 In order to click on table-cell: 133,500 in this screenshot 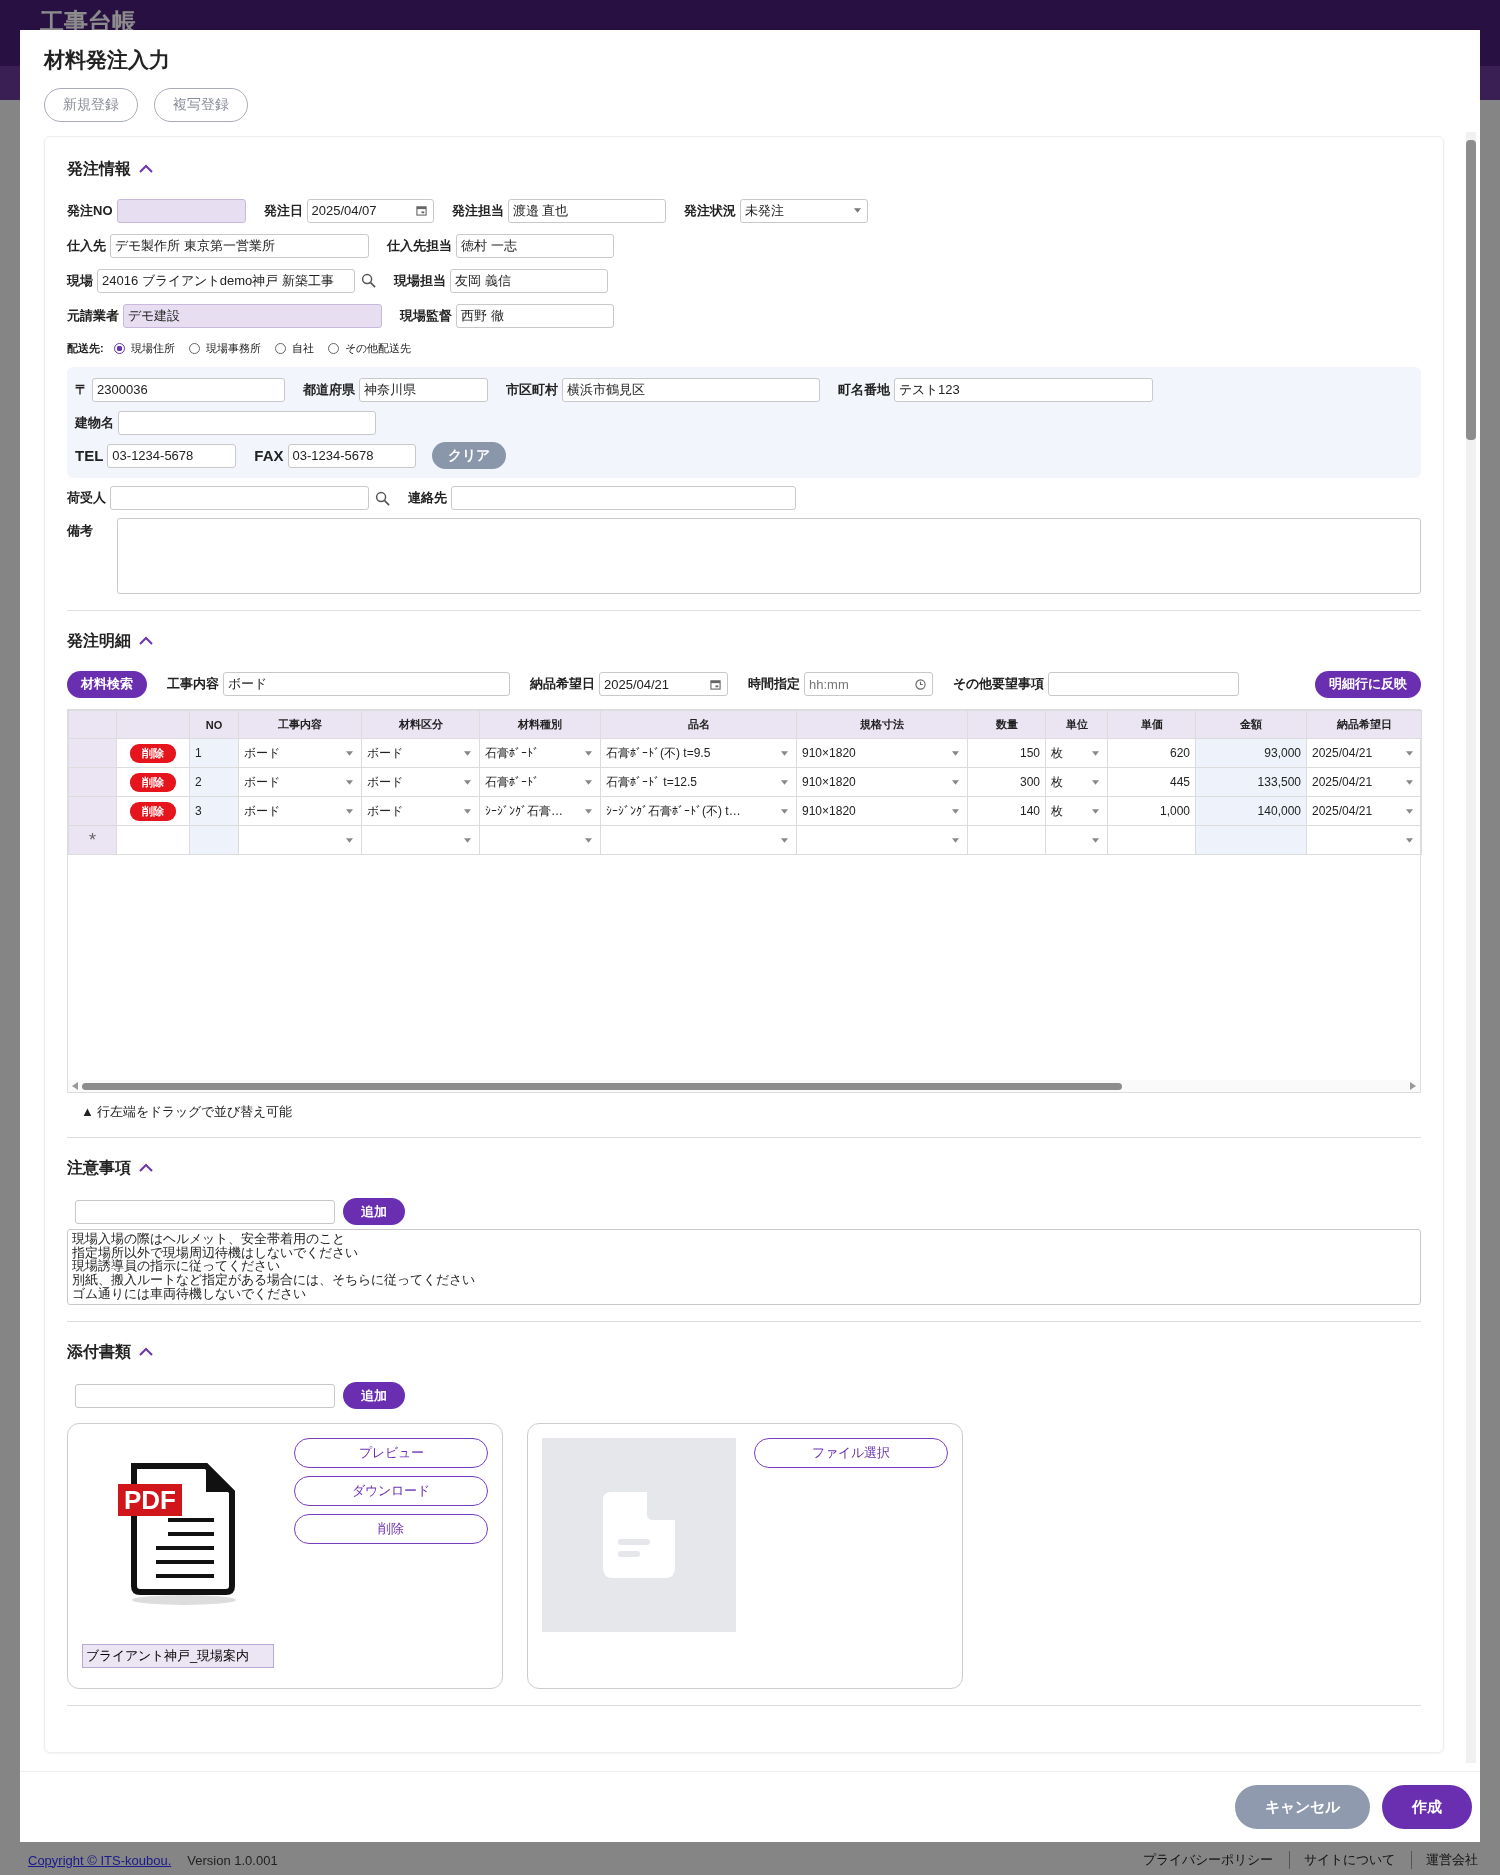, I will do `click(1251, 782)`.